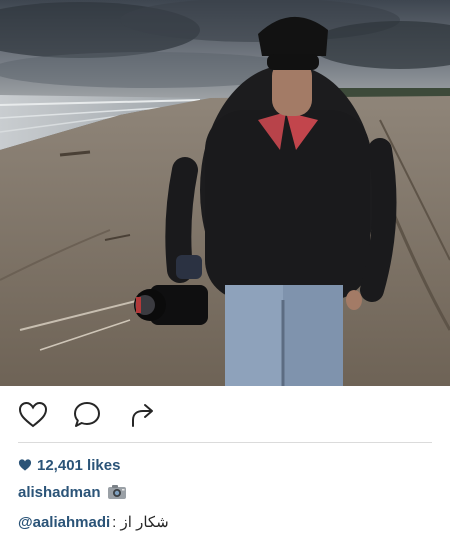 This screenshot has height=538, width=450. I want to click on comment-button, so click(87, 415).